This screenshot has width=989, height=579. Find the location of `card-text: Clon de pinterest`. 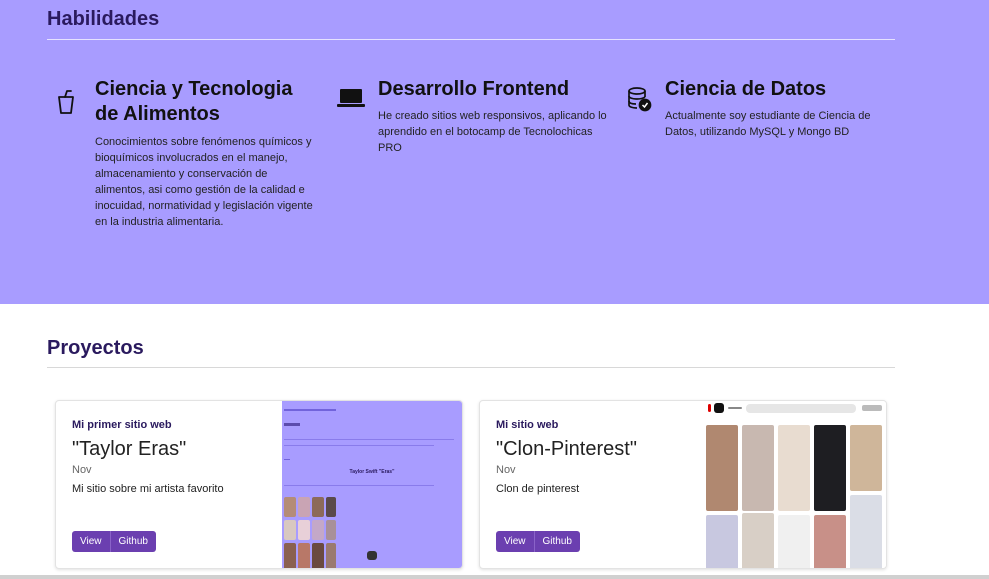

card-text: Clon de pinterest is located at coordinates (538, 489).